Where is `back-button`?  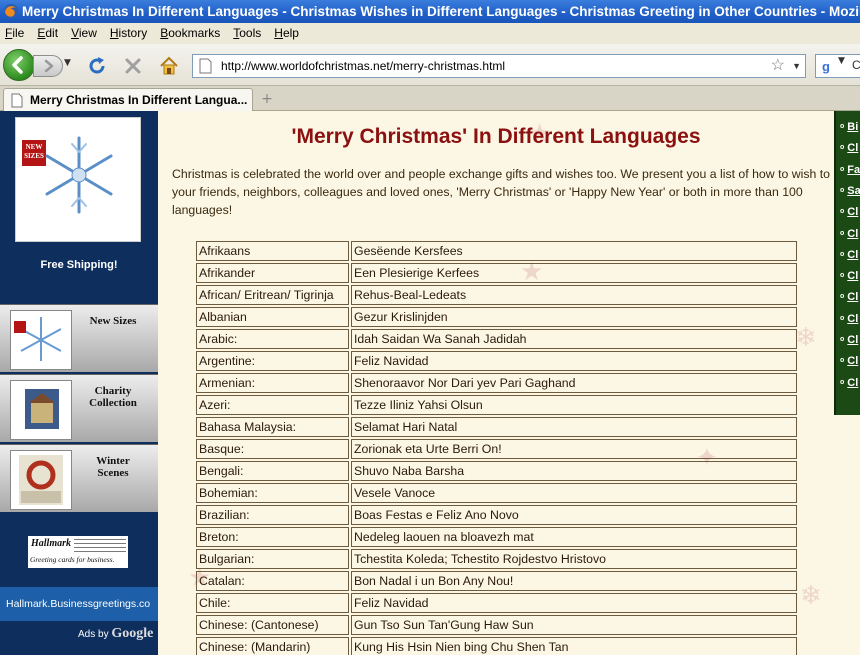
back-button is located at coordinates (19, 65).